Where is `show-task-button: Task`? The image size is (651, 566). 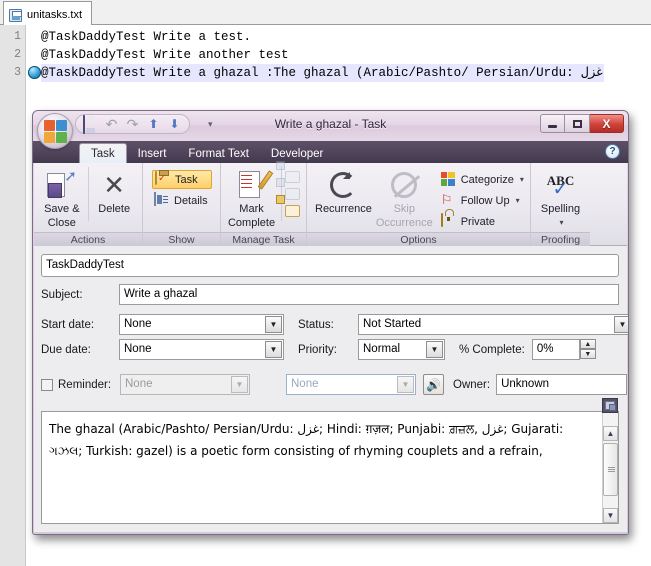 show-task-button: Task is located at coordinates (182, 179).